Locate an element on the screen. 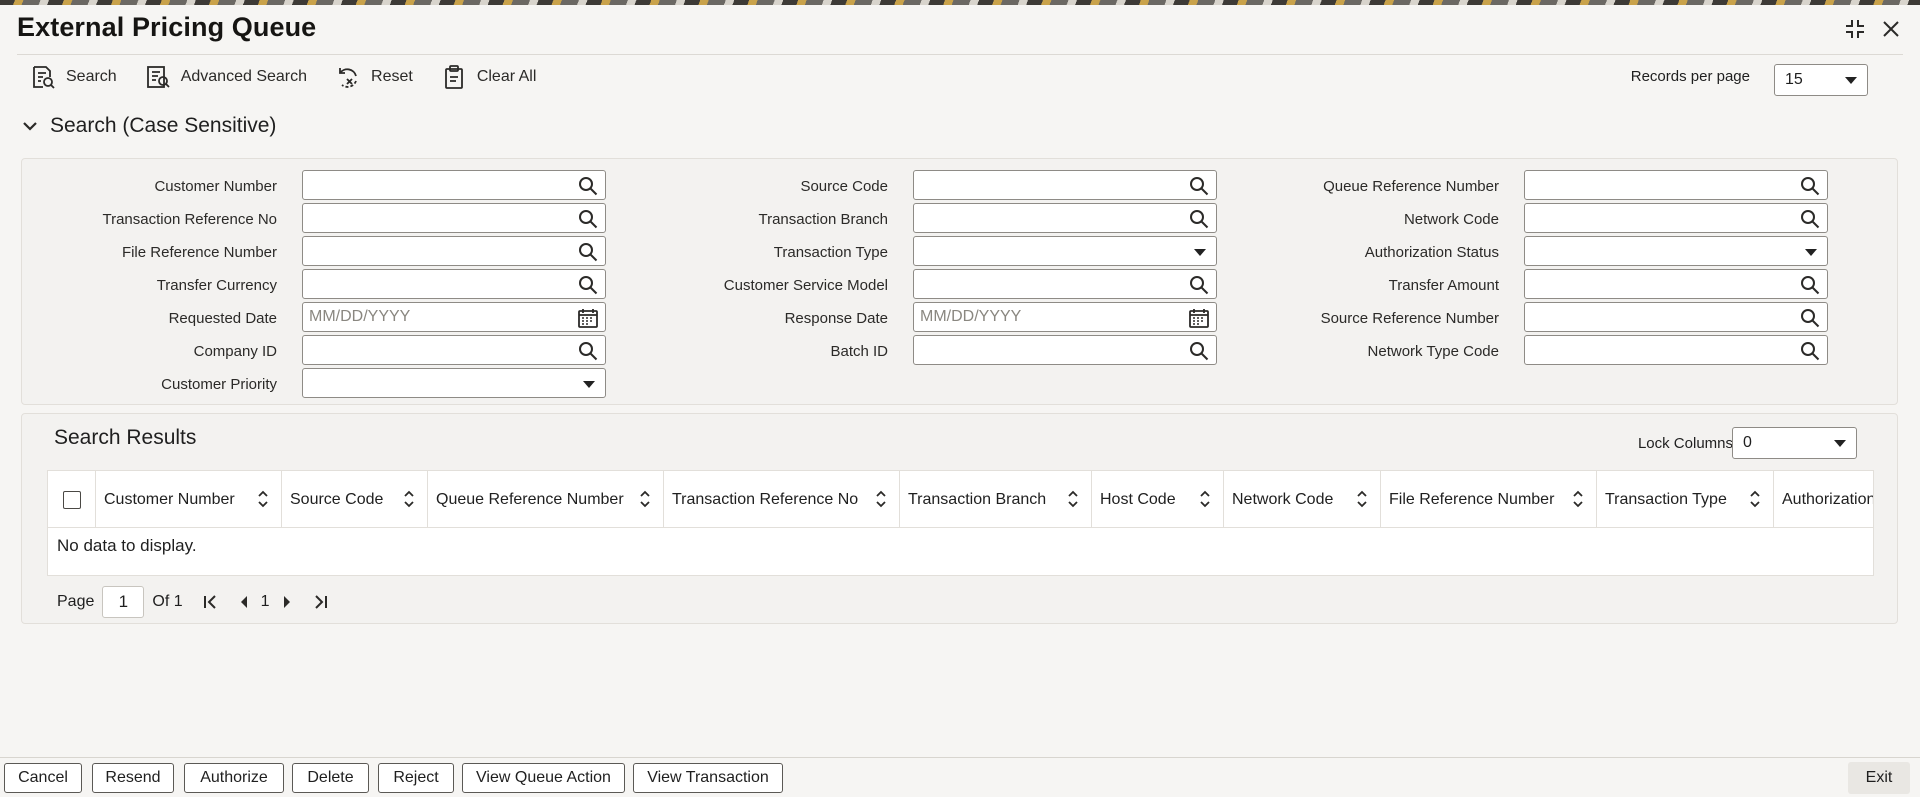 The image size is (1920, 797). column-header-label: Network Code is located at coordinates (1283, 499).